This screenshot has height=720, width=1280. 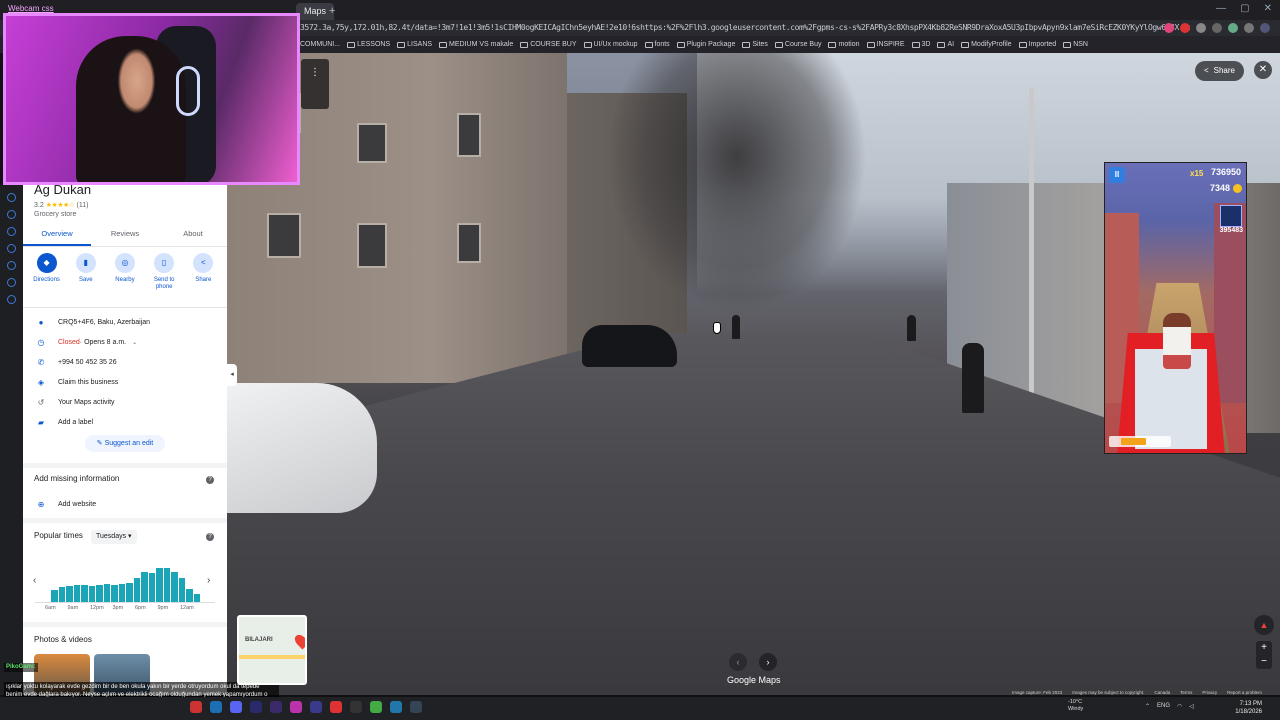 What do you see at coordinates (844, 44) in the screenshot?
I see `bookmark-item: motion` at bounding box center [844, 44].